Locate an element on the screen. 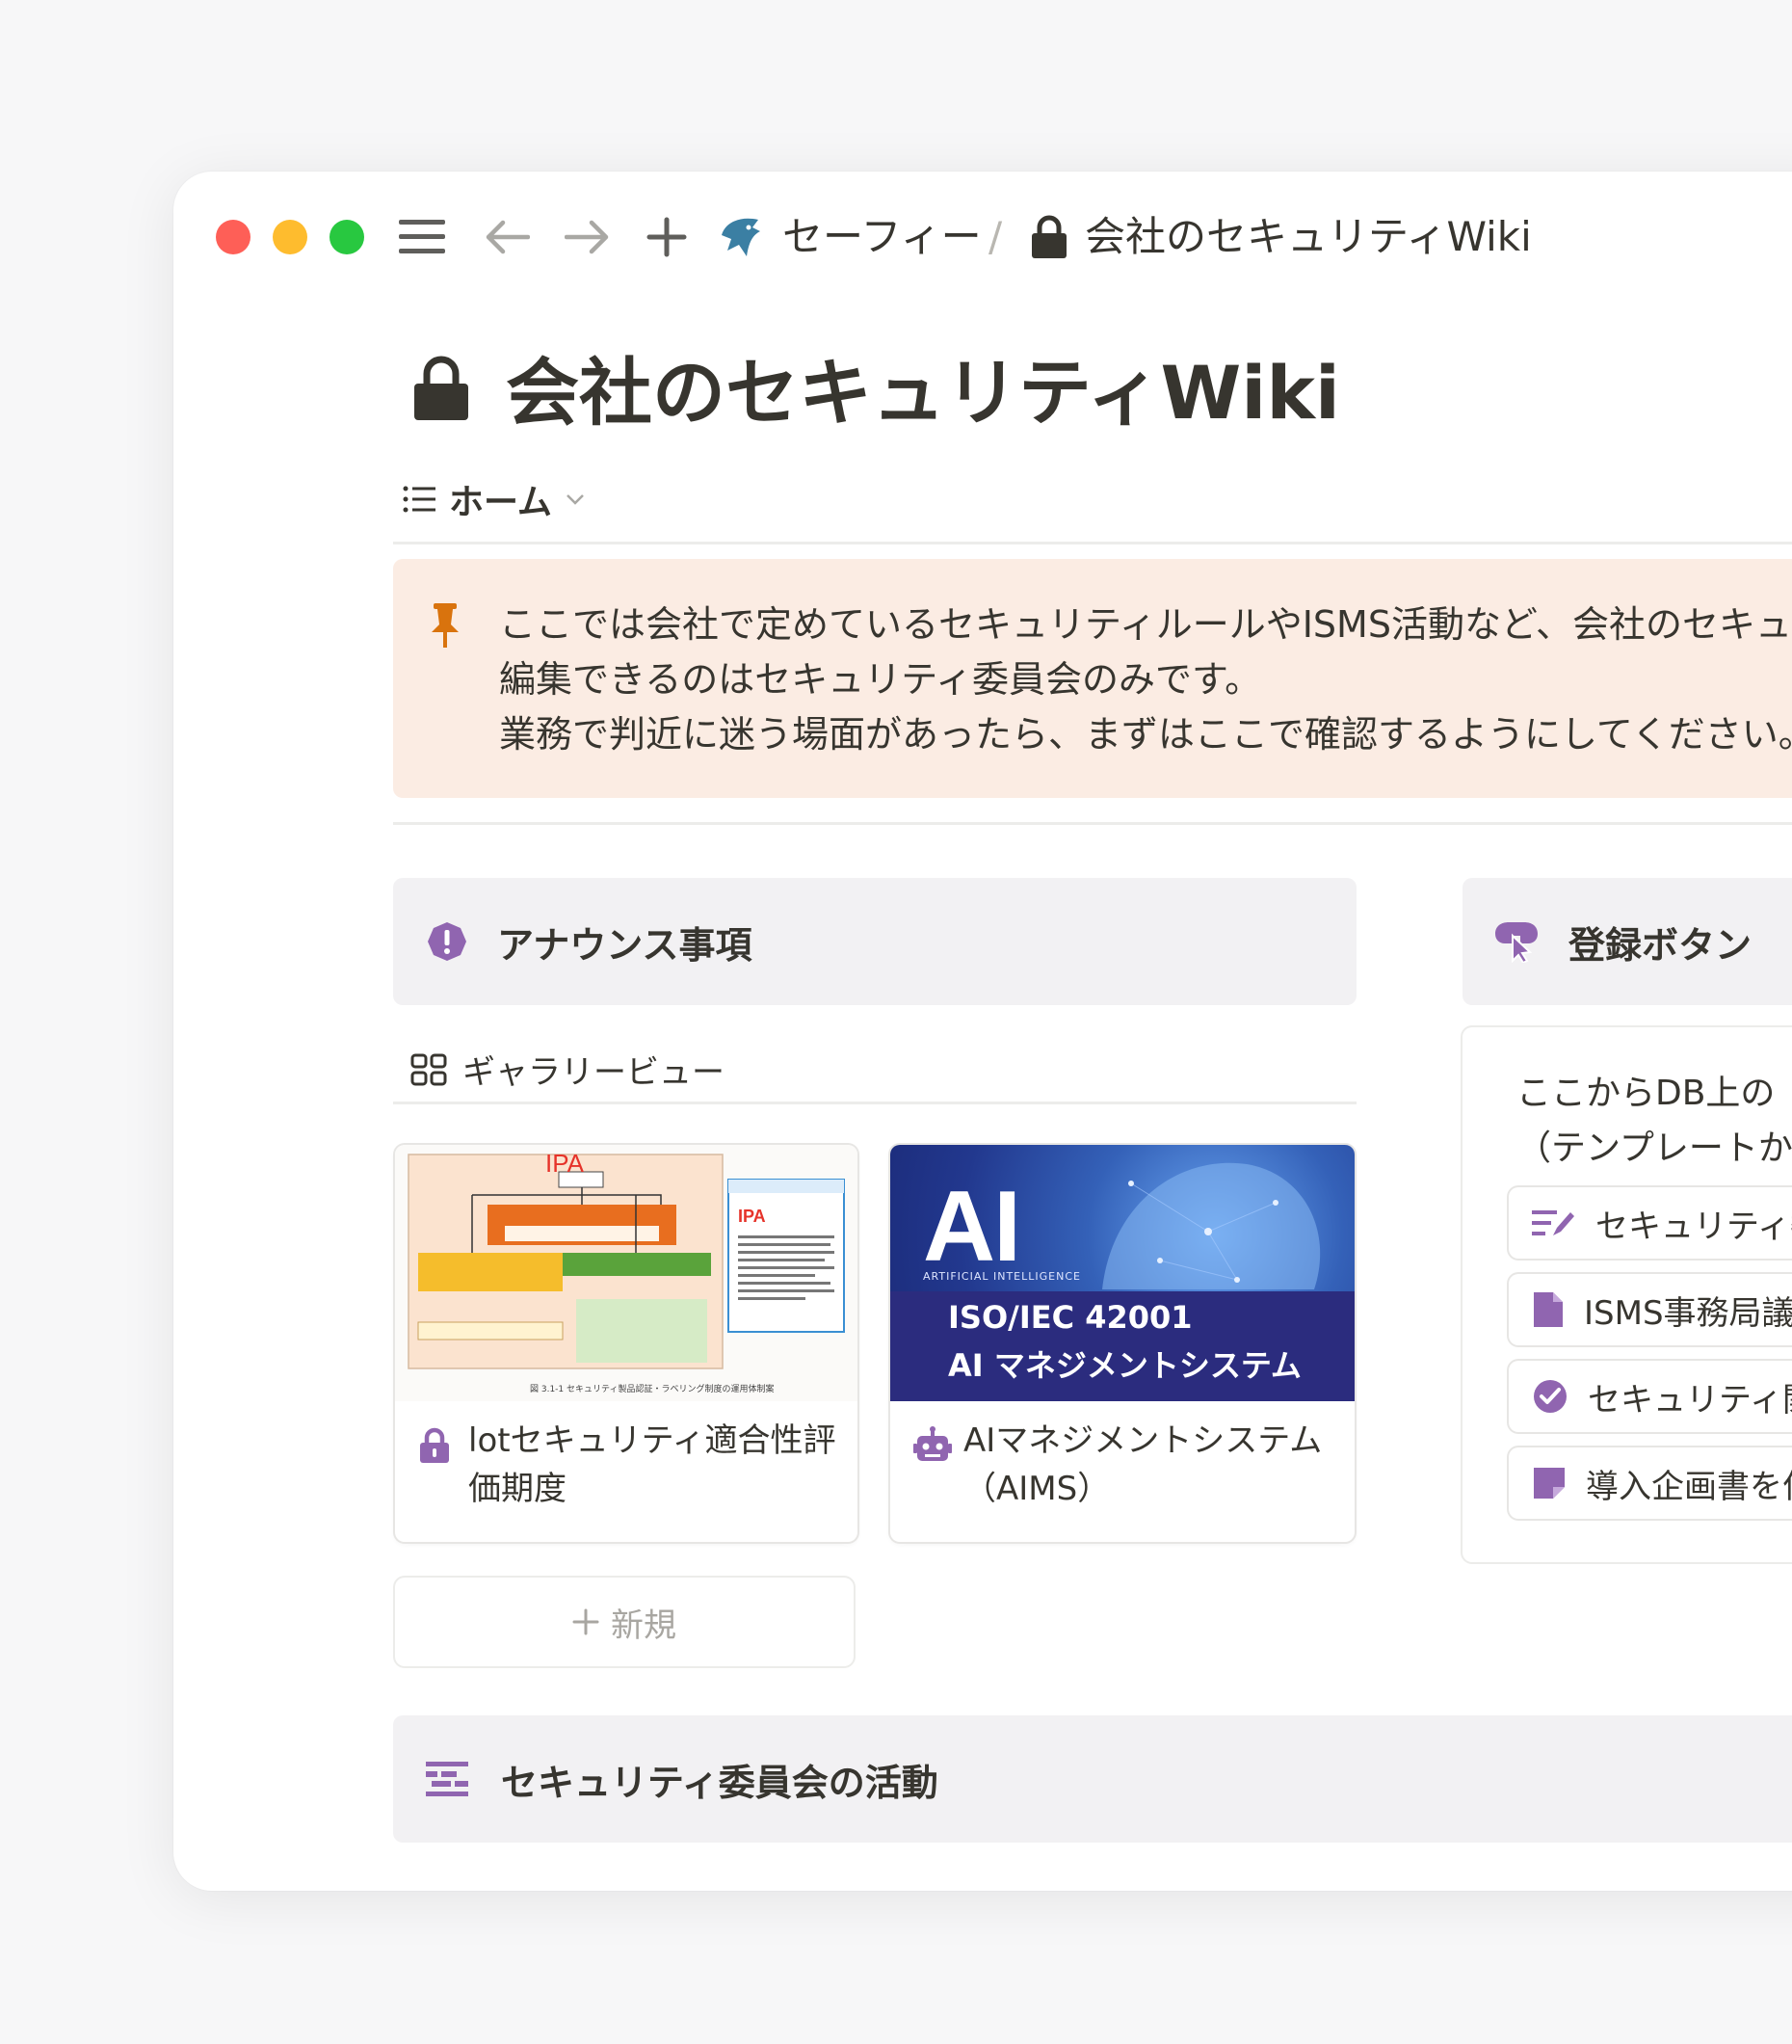 The width and height of the screenshot is (1792, 2044). gallery-icon is located at coordinates (429, 1069).